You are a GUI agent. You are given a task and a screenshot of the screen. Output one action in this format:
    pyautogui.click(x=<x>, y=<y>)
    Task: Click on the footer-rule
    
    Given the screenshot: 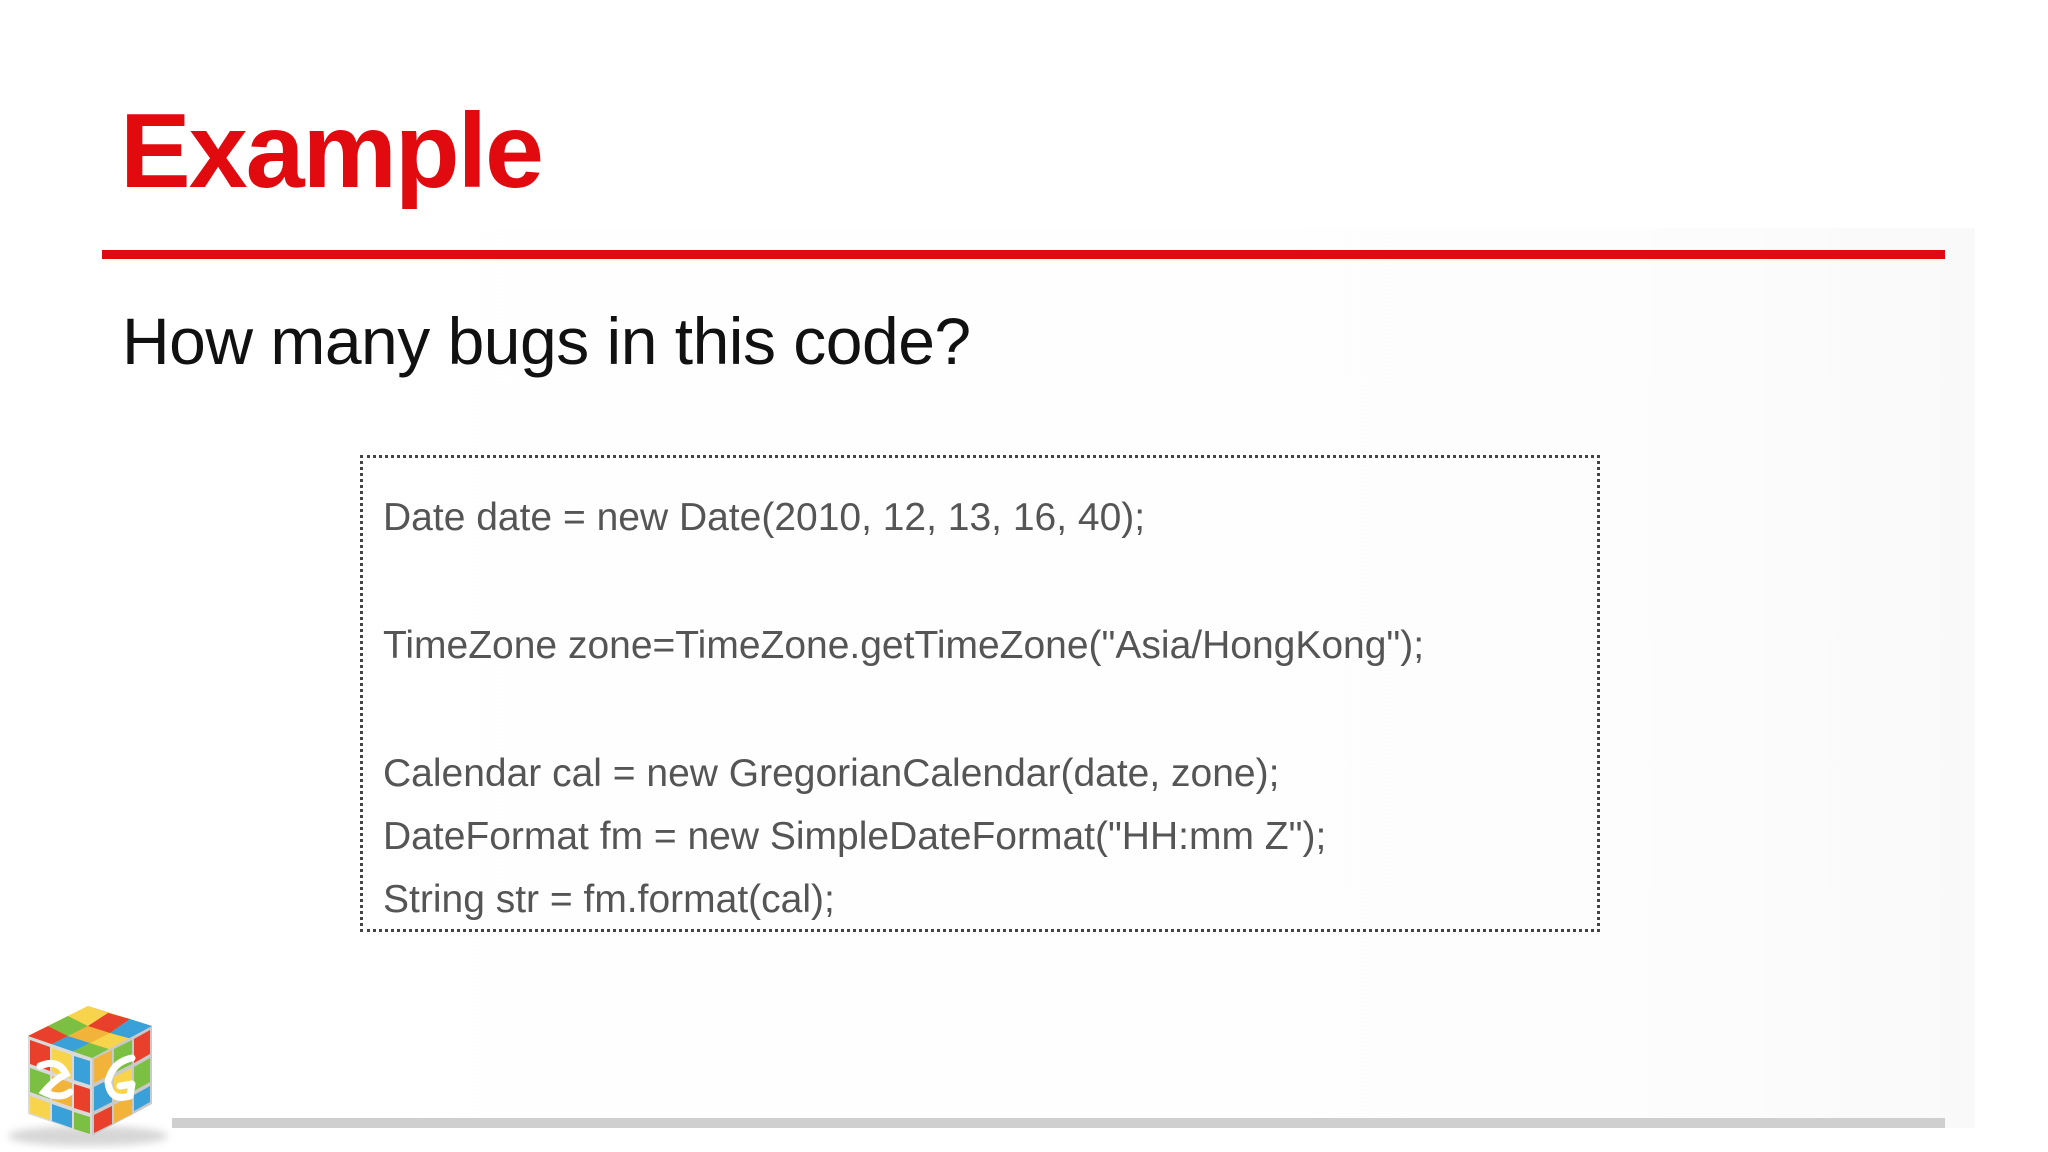 What is the action you would take?
    pyautogui.click(x=1058, y=1123)
    